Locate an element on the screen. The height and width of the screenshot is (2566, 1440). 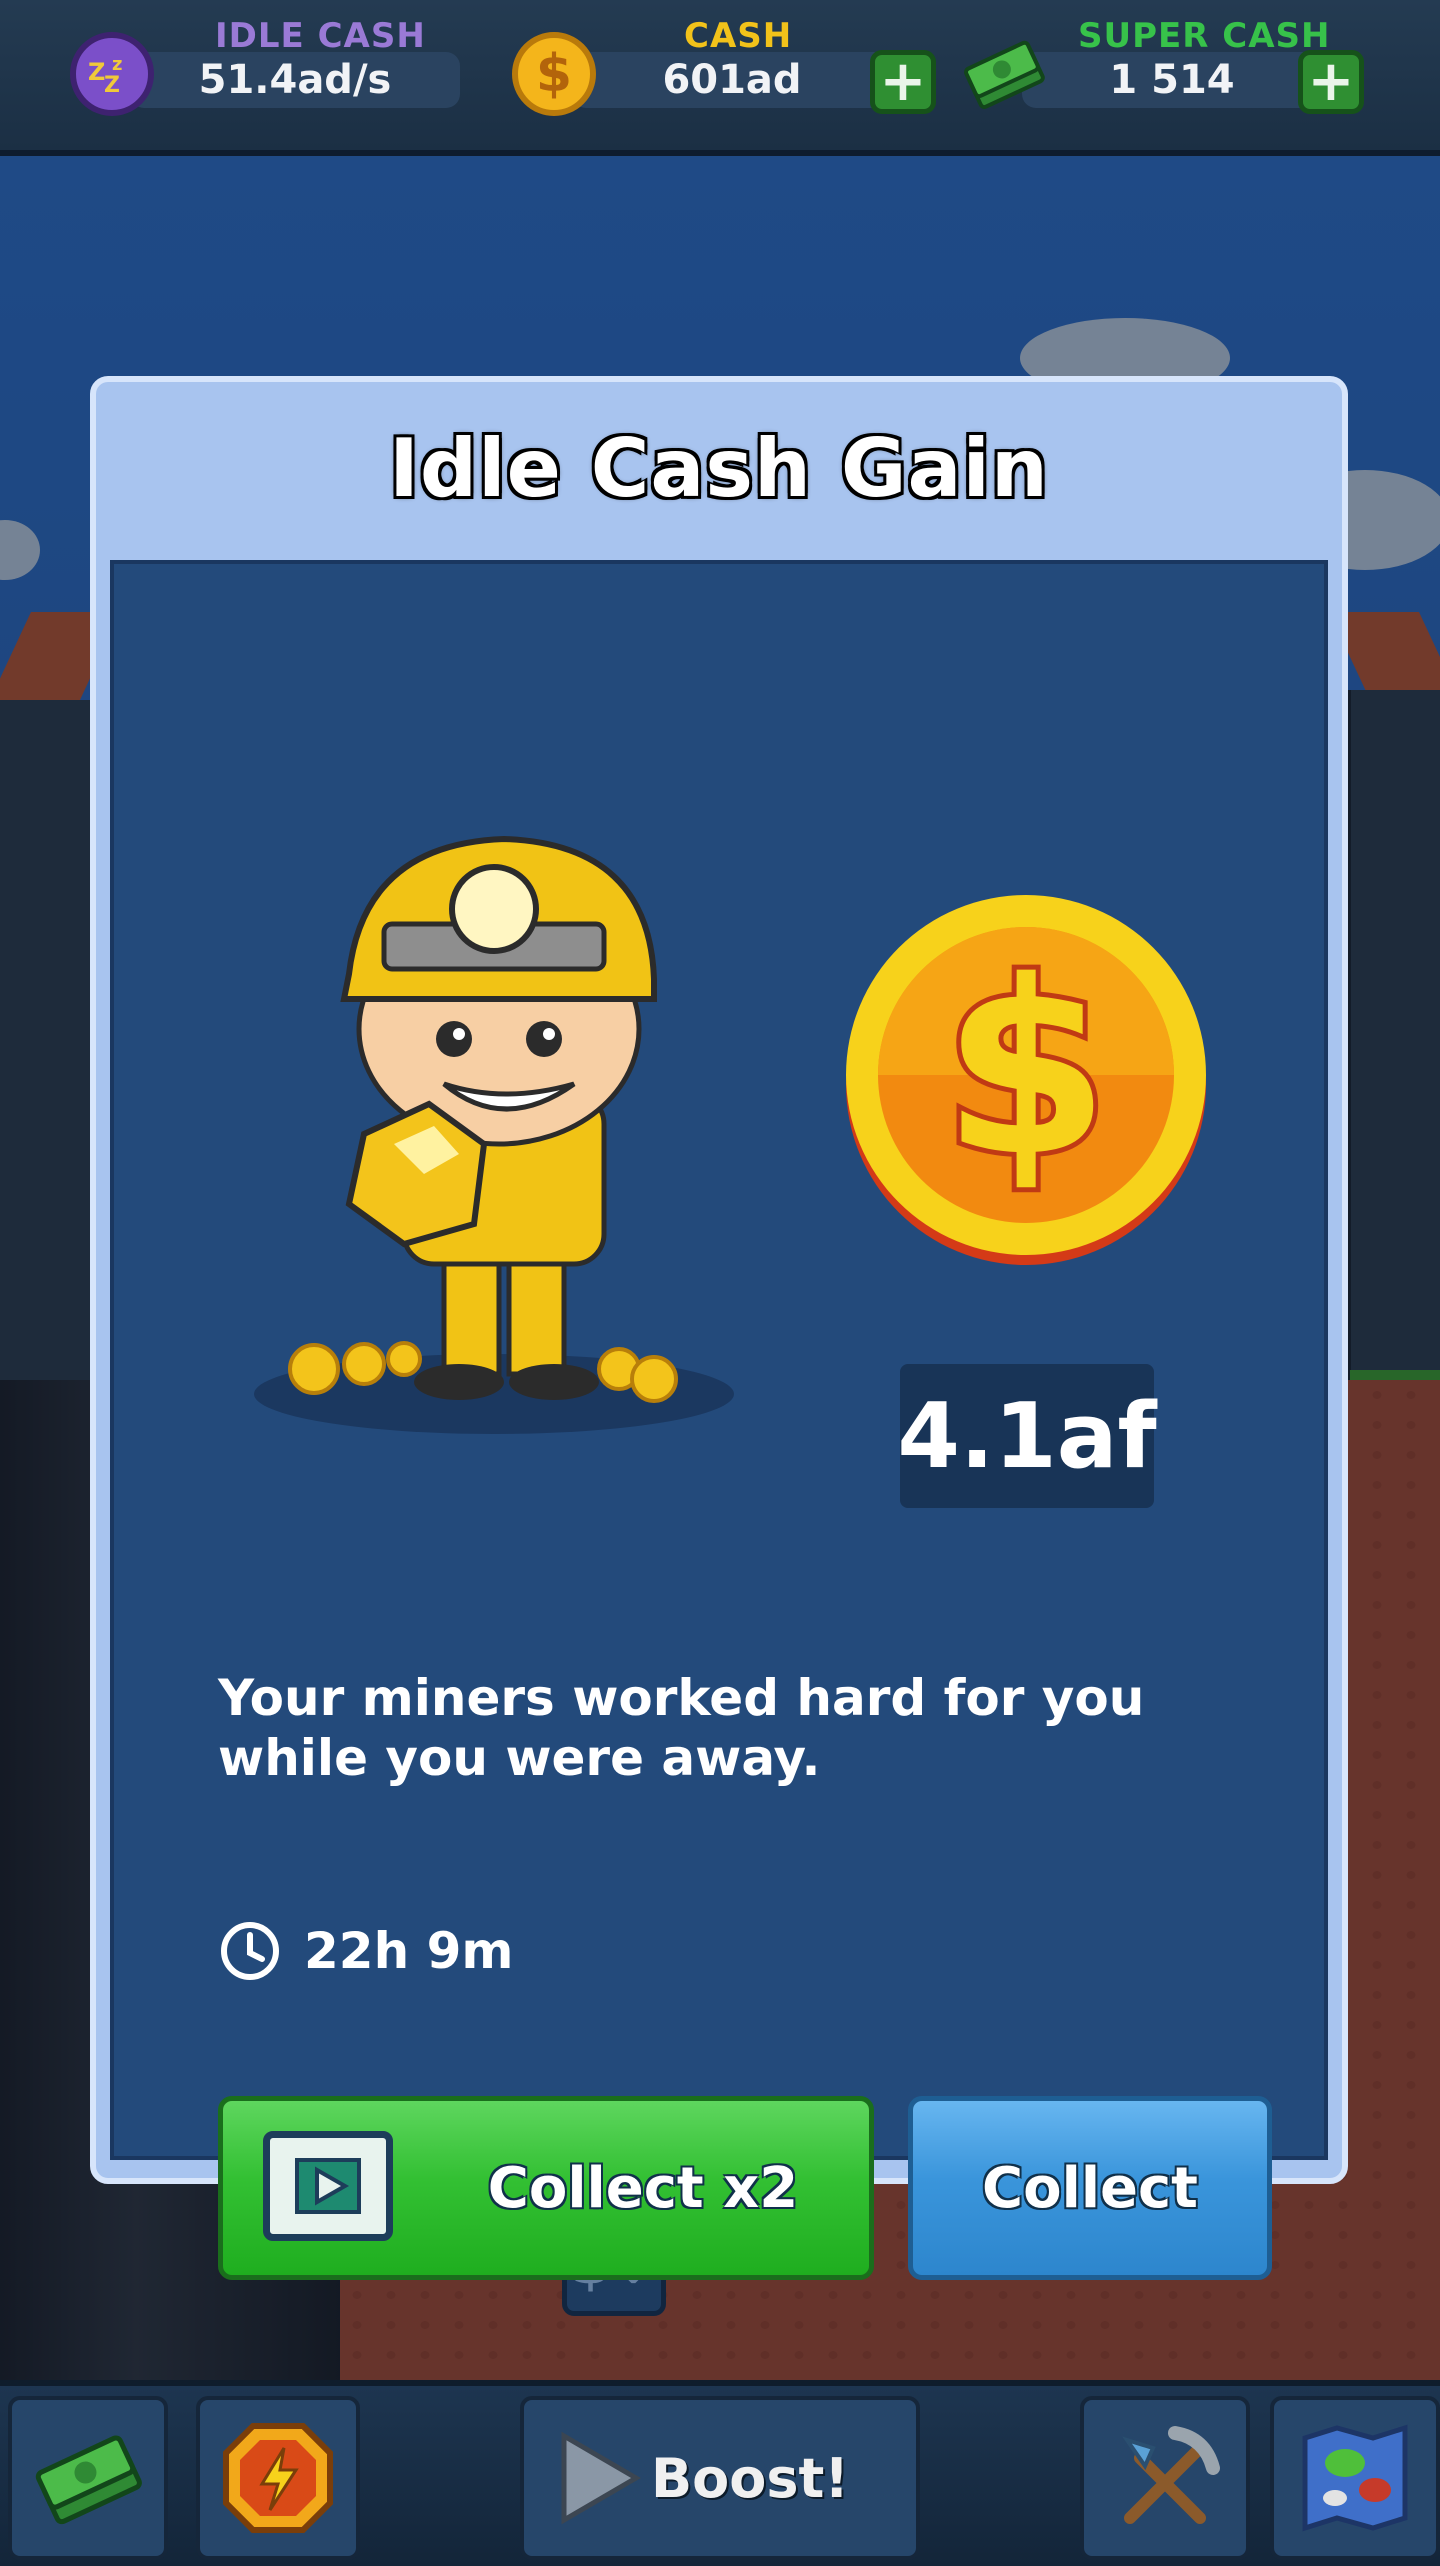
dollar-coin-icon: $ is located at coordinates (554, 74).